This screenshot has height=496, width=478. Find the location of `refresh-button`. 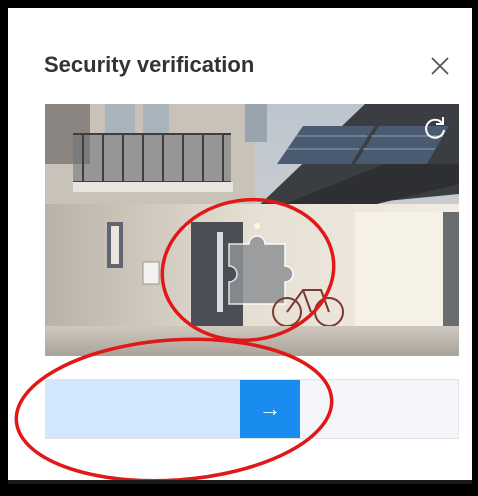

refresh-button is located at coordinates (435, 128).